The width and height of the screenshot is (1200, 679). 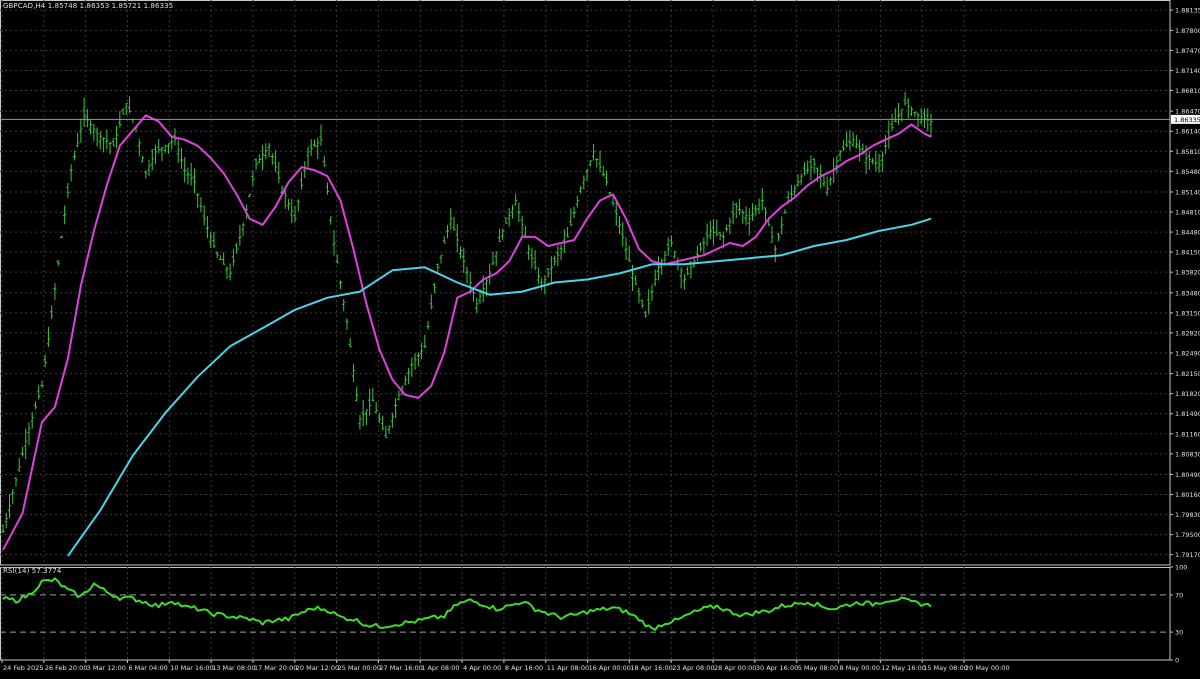 What do you see at coordinates (860, 668) in the screenshot?
I see `time-tick-label: 8 May 00:00` at bounding box center [860, 668].